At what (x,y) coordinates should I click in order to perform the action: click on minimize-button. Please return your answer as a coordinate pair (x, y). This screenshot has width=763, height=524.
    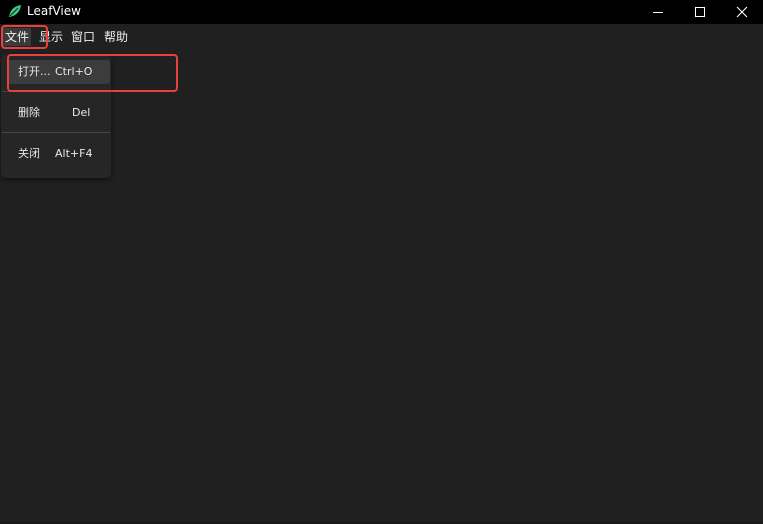
    Looking at the image, I should click on (658, 12).